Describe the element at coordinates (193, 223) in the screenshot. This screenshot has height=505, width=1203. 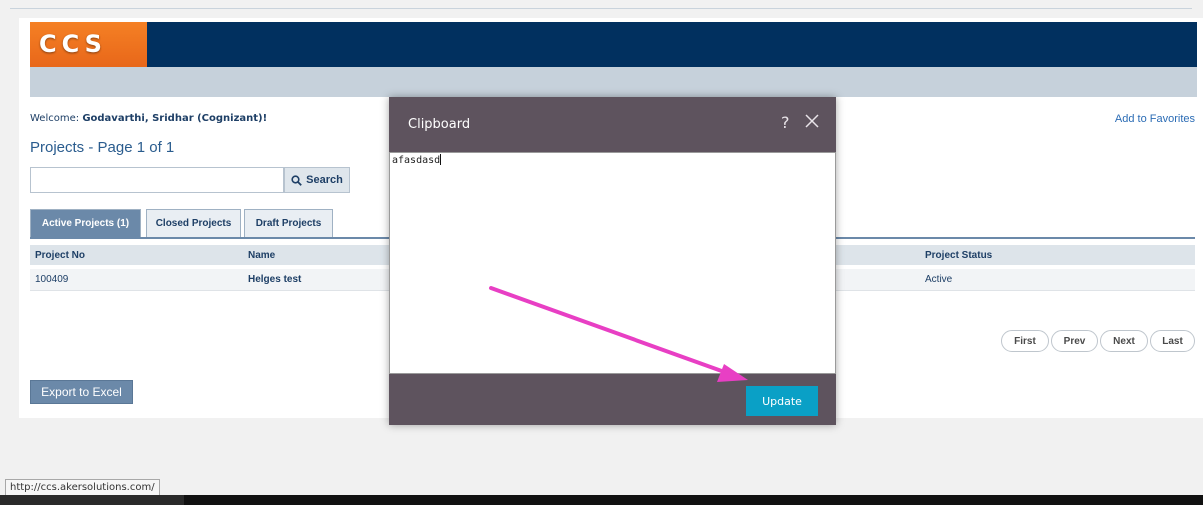
I see `tab-closed-projects: Closed Projects` at that location.